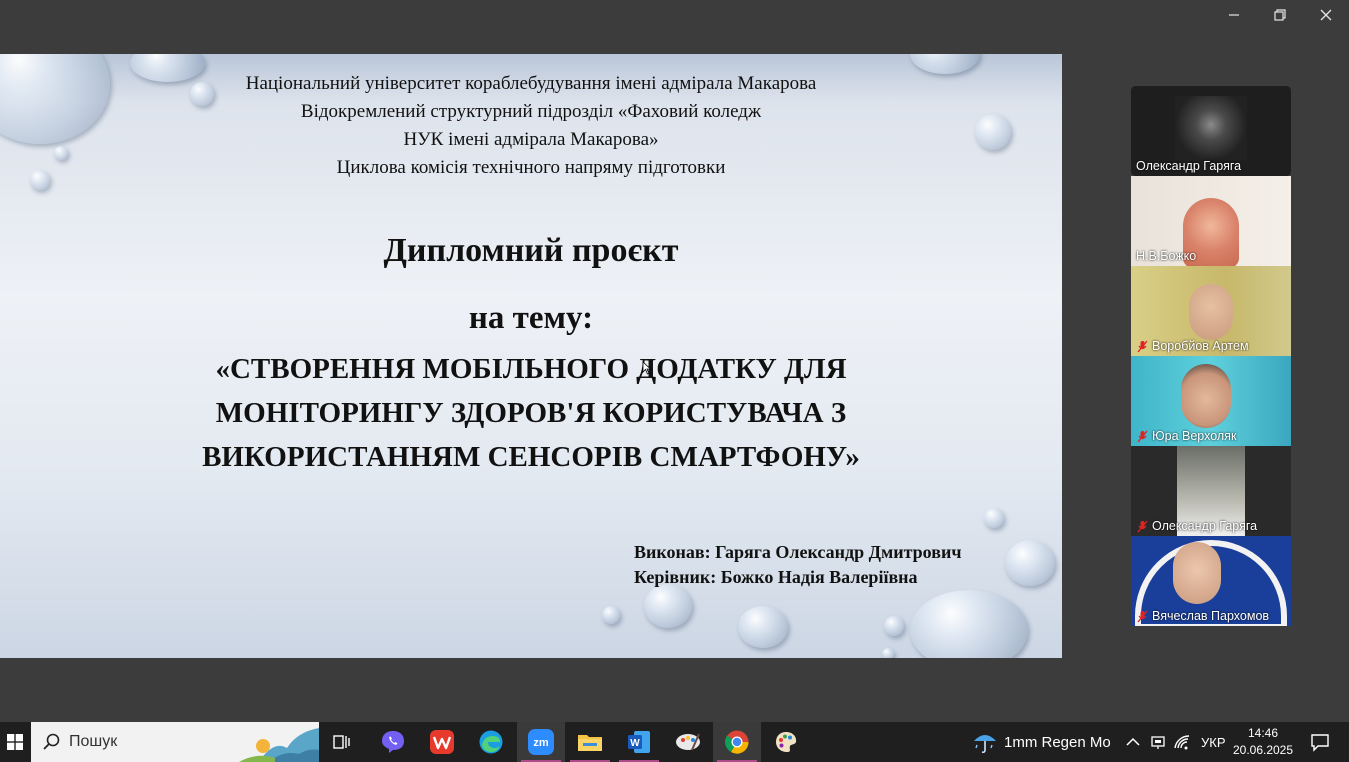  What do you see at coordinates (1166, 256) in the screenshot?
I see `participant-name: Н.В.Божко` at bounding box center [1166, 256].